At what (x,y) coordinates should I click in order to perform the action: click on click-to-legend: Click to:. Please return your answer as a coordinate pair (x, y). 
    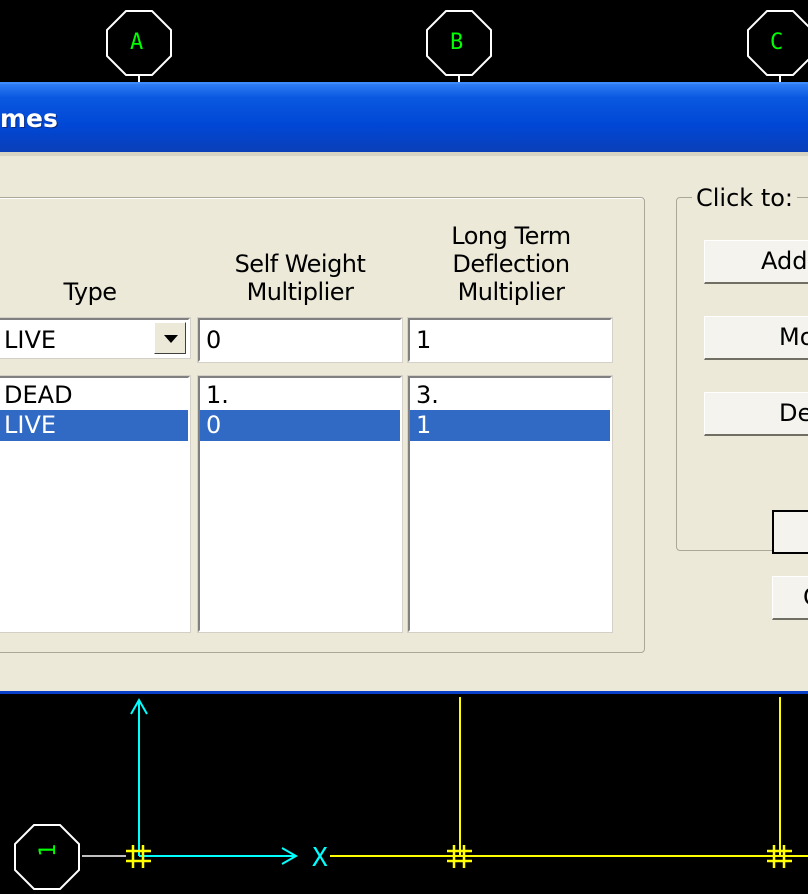
    Looking at the image, I should click on (744, 198).